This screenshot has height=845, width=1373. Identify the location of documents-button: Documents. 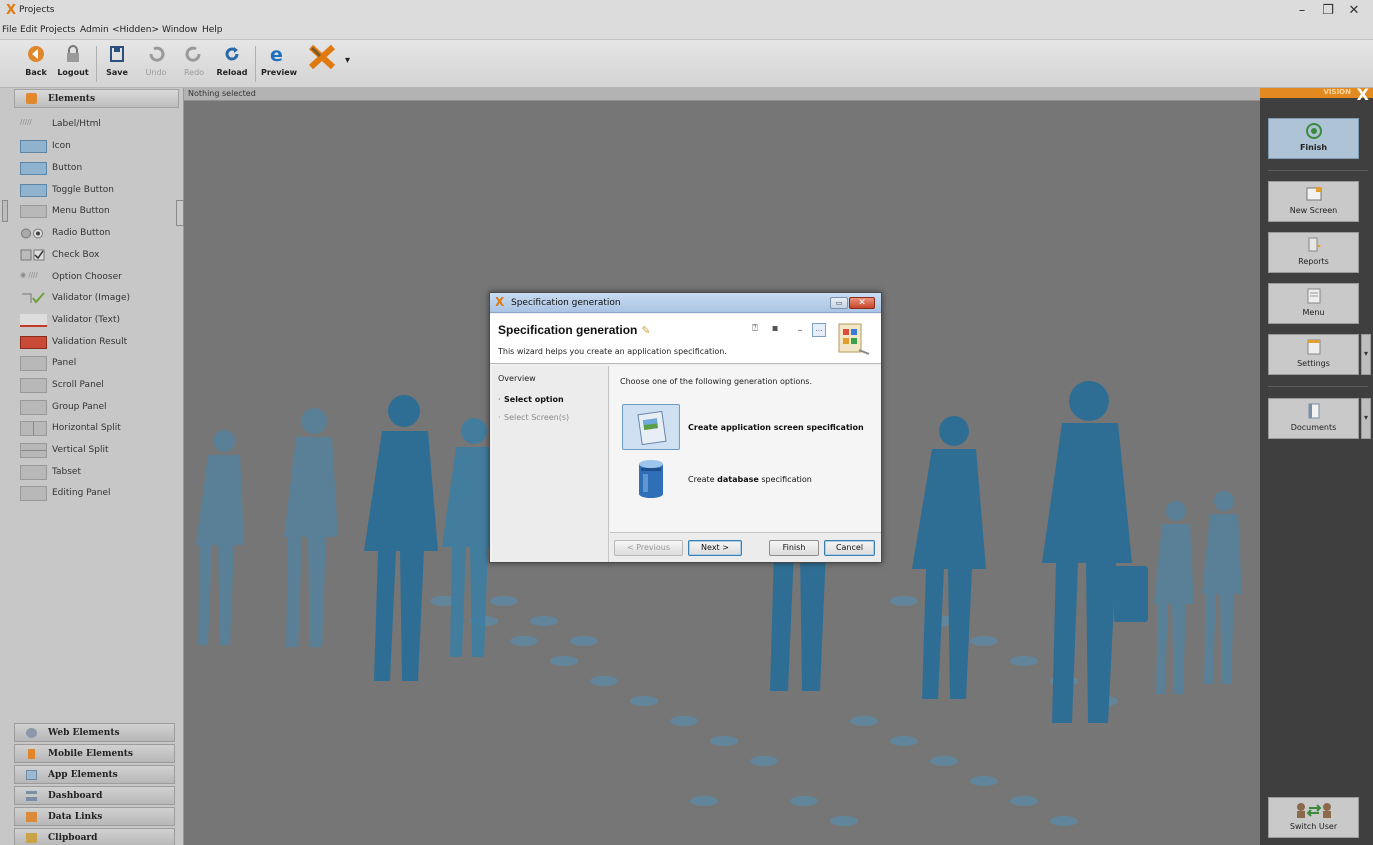
(1313, 418).